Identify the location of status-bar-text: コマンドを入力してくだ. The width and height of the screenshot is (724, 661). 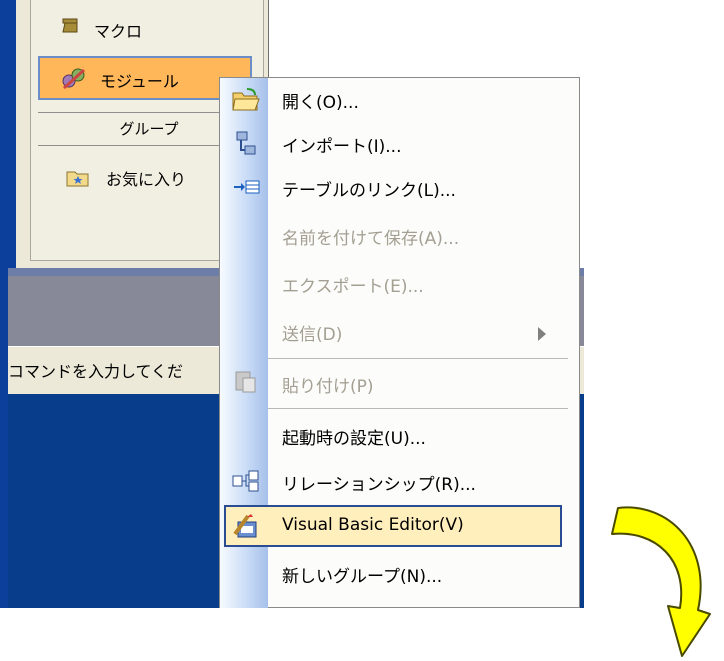
(96, 371).